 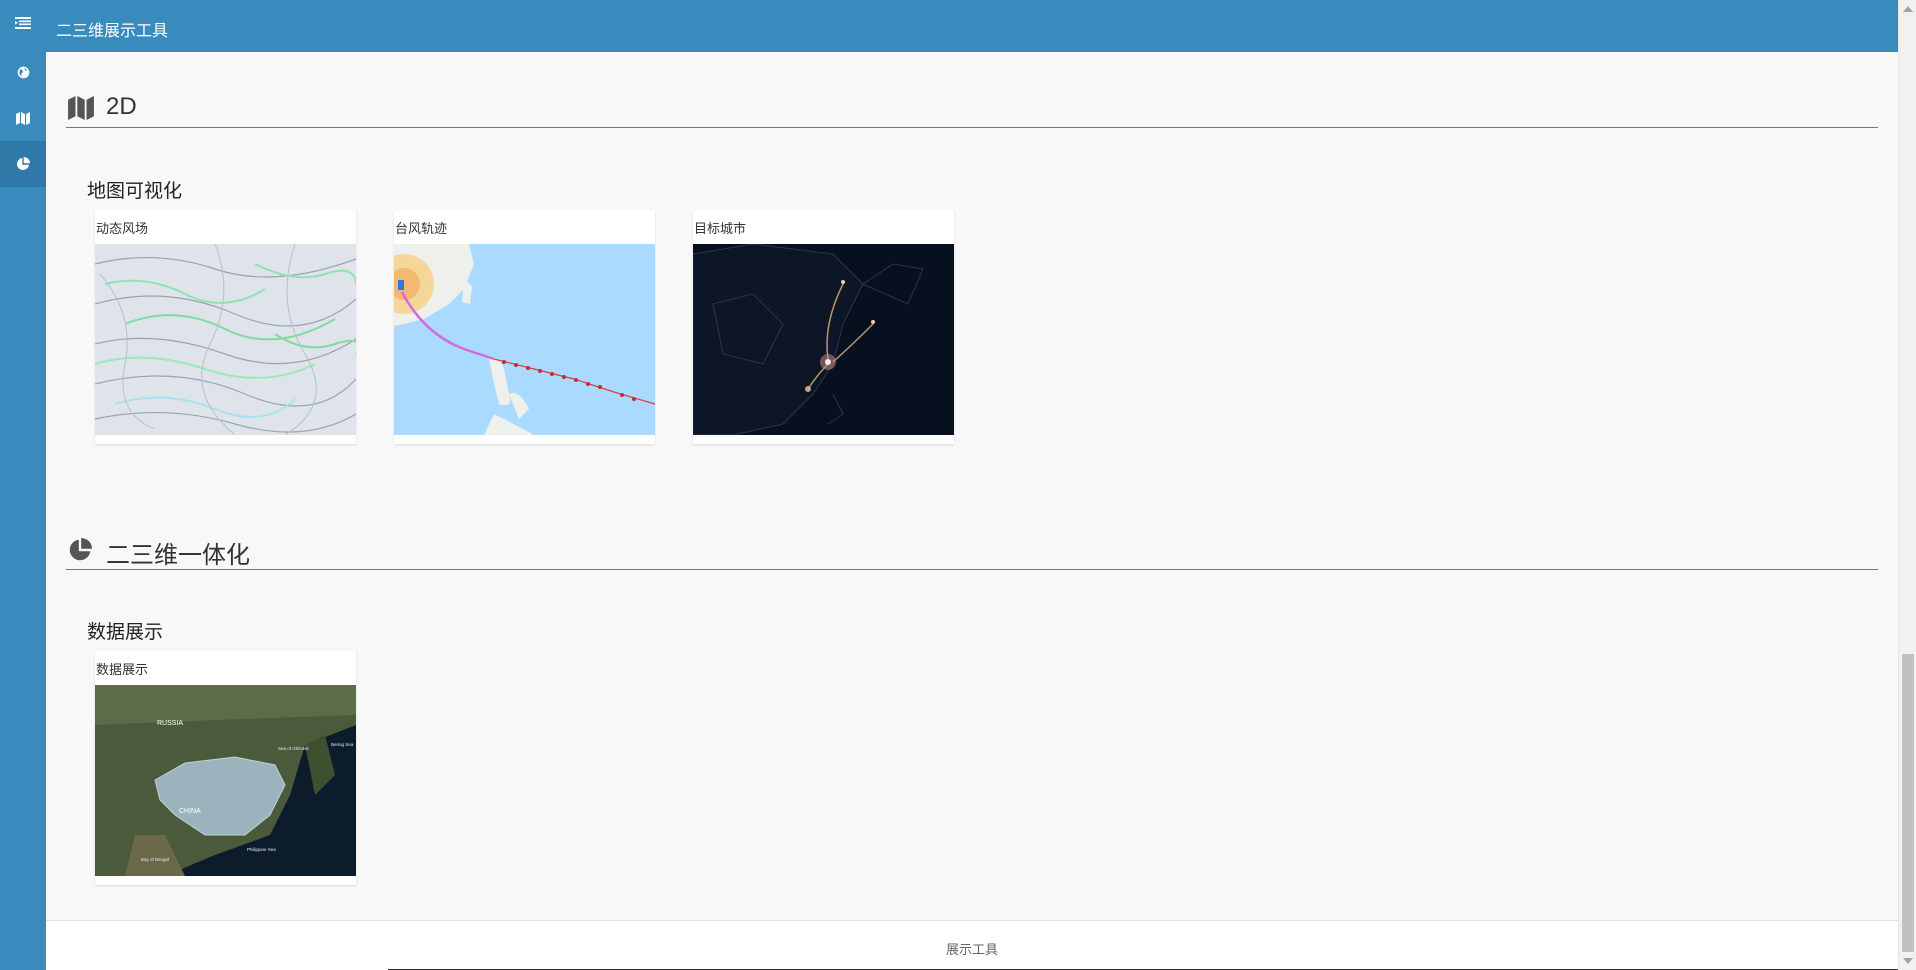 I want to click on wind-field-thumbnail, so click(x=225, y=339).